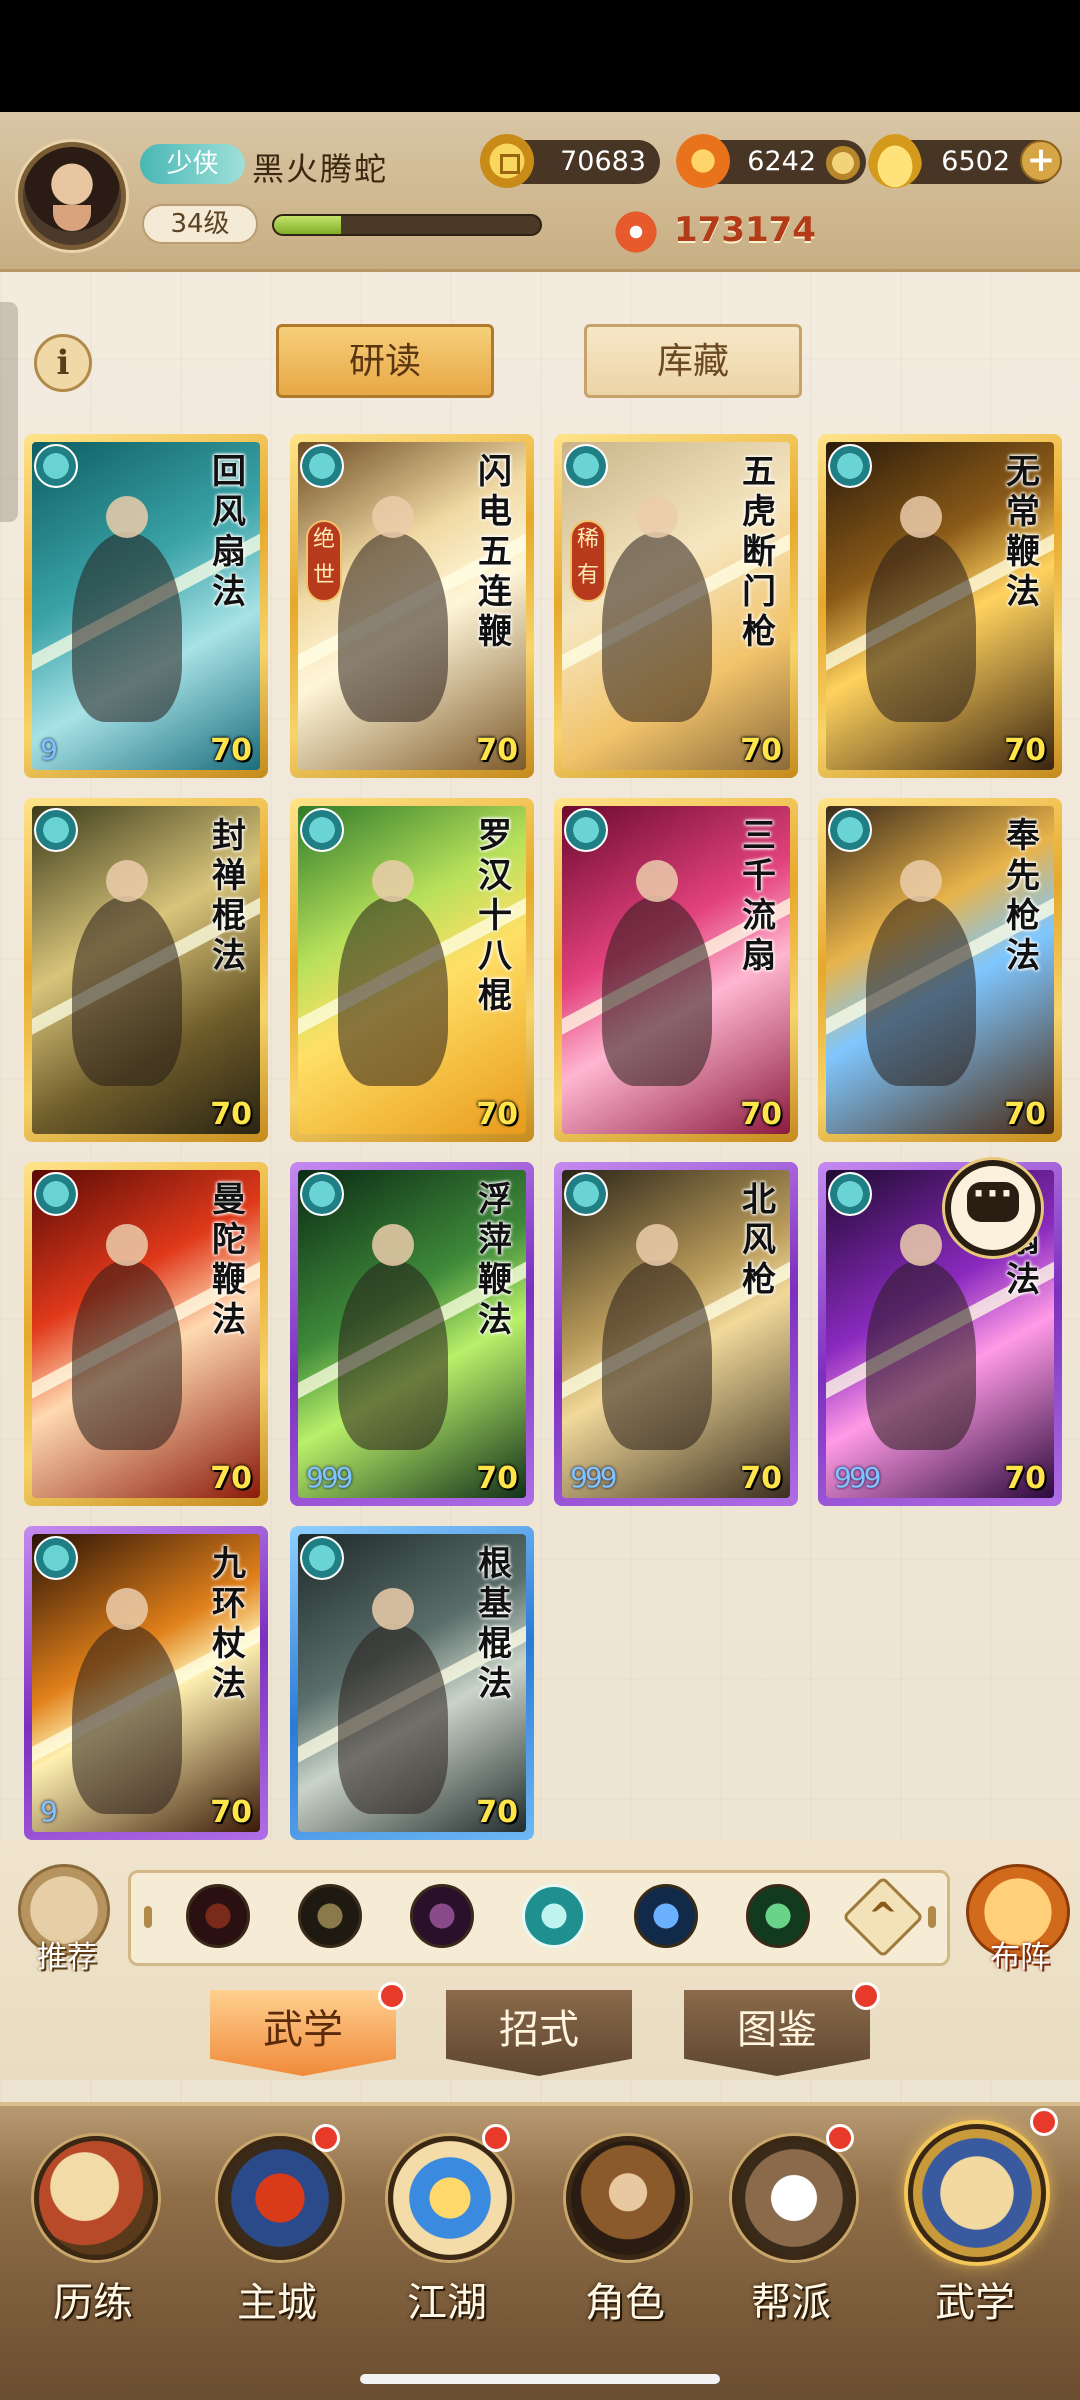 This screenshot has width=1080, height=2400. Describe the element at coordinates (385, 361) in the screenshot. I see `tab-study: 研读` at that location.